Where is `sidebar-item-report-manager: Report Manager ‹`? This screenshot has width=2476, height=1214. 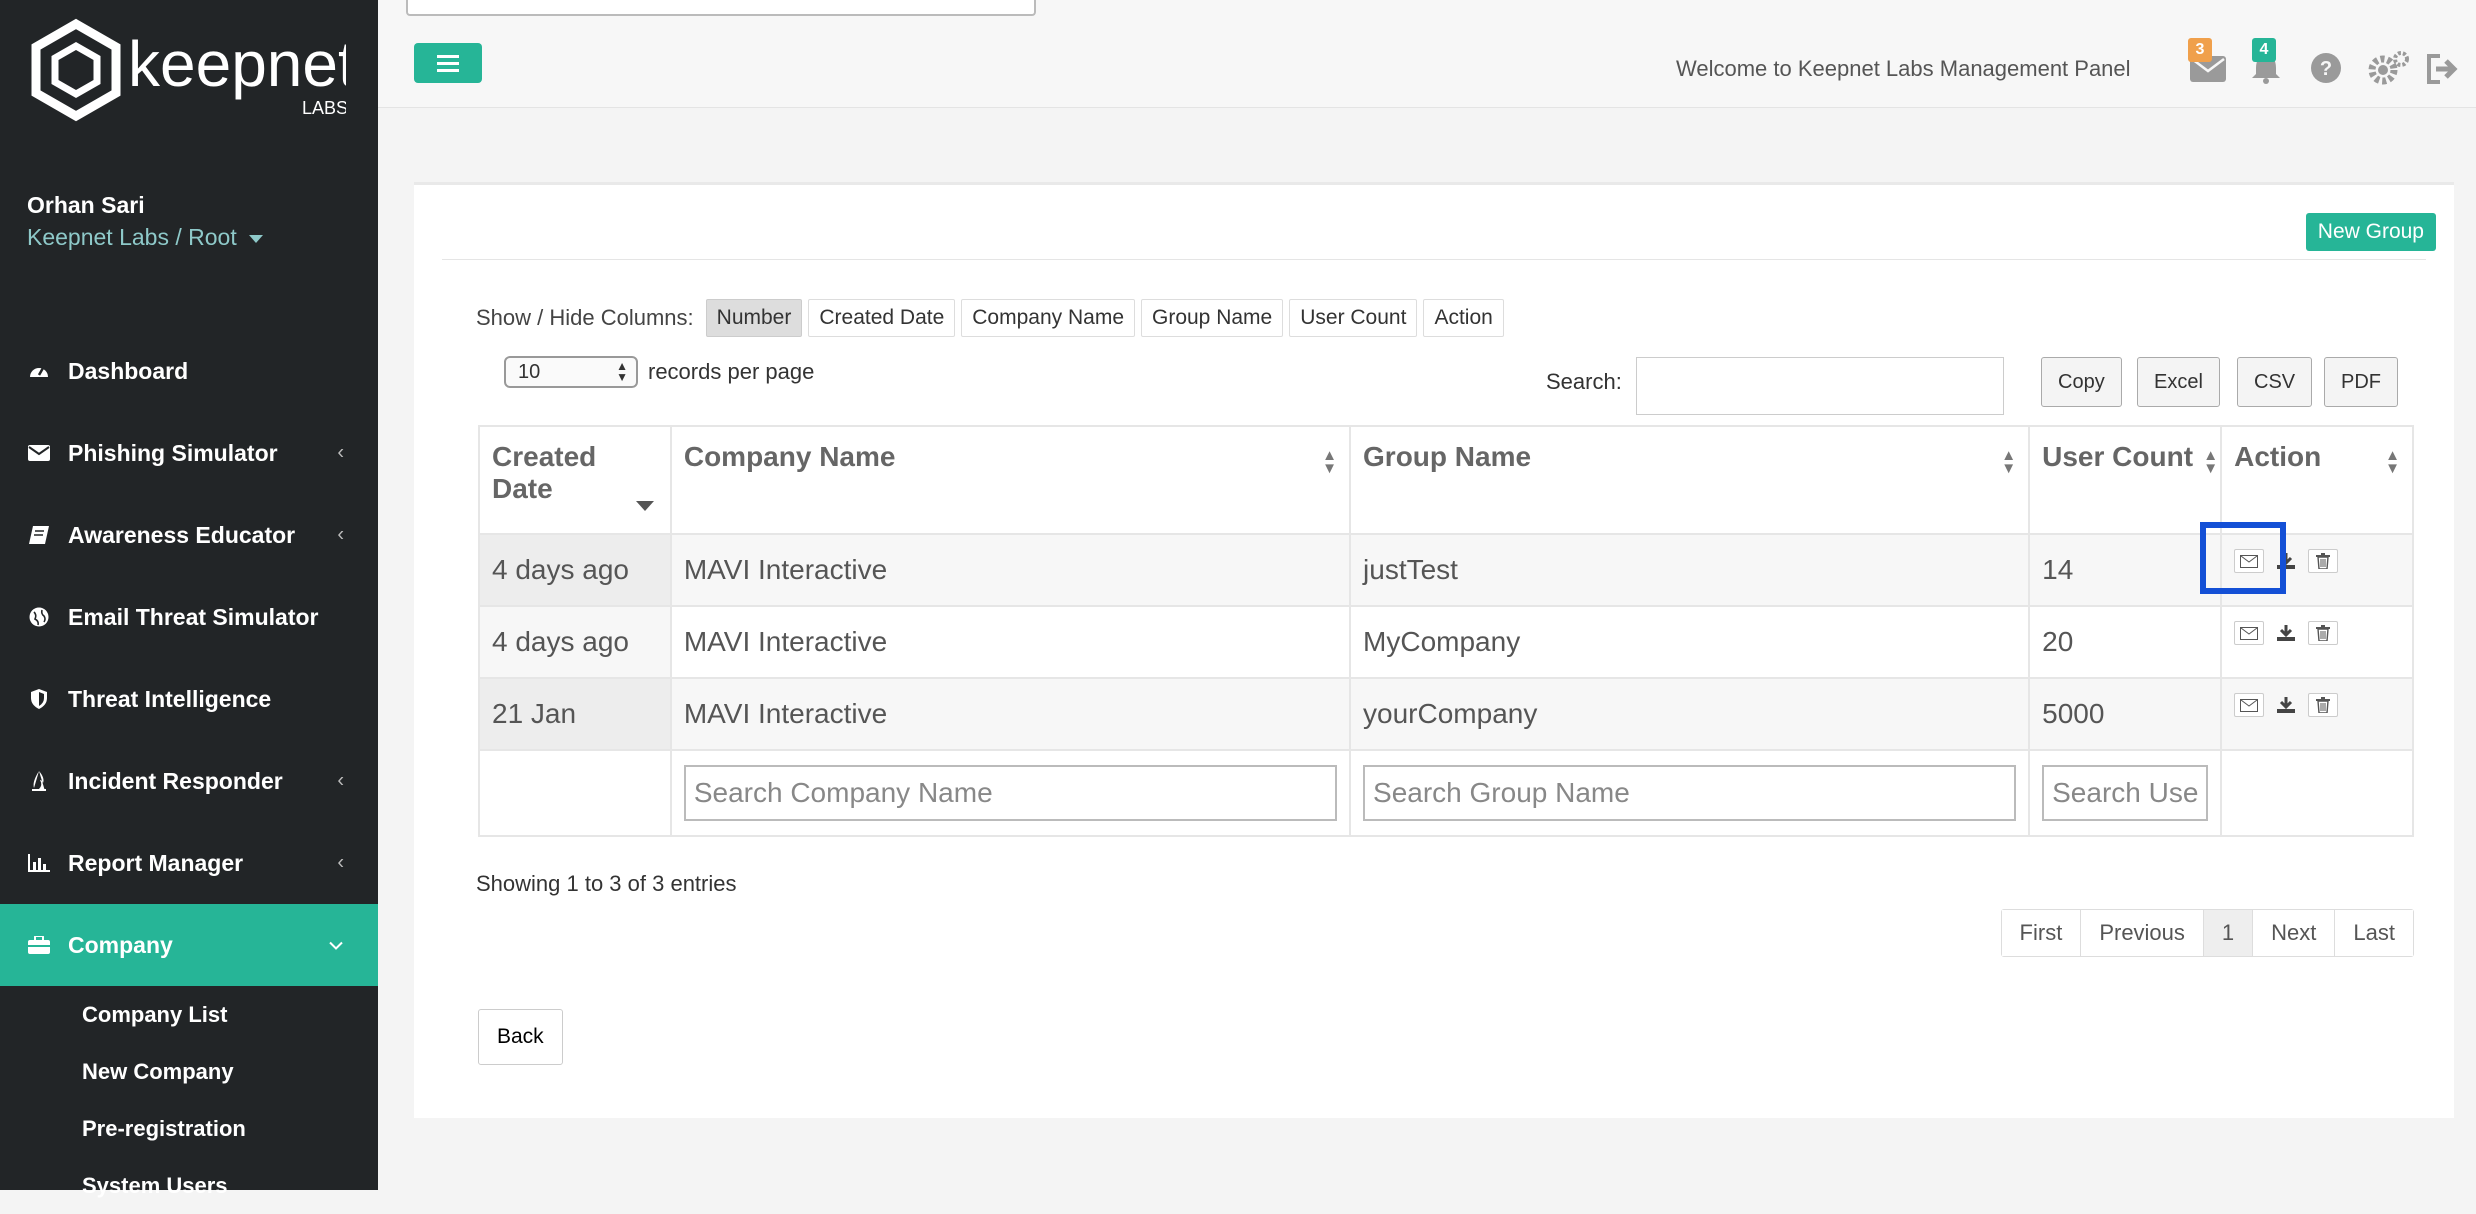
sidebar-item-report-manager: Report Manager ‹ is located at coordinates (189, 863).